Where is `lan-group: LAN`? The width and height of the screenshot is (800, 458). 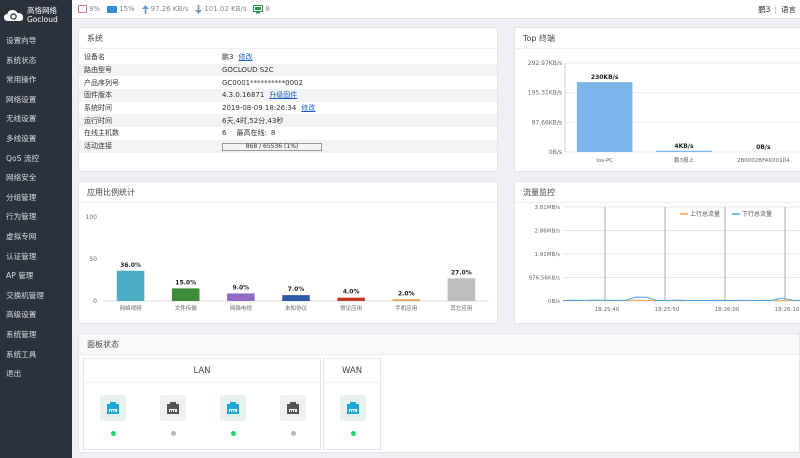
lan-group: LAN is located at coordinates (202, 404).